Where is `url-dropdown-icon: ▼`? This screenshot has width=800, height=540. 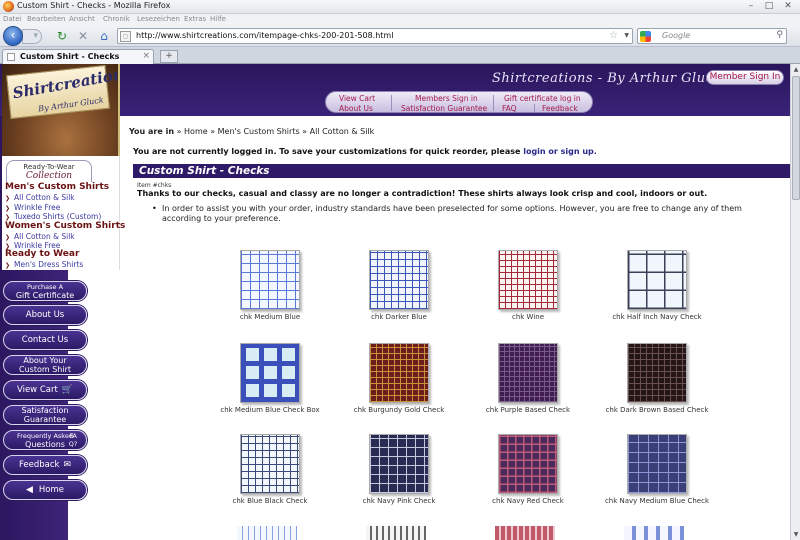 url-dropdown-icon: ▼ is located at coordinates (626, 35).